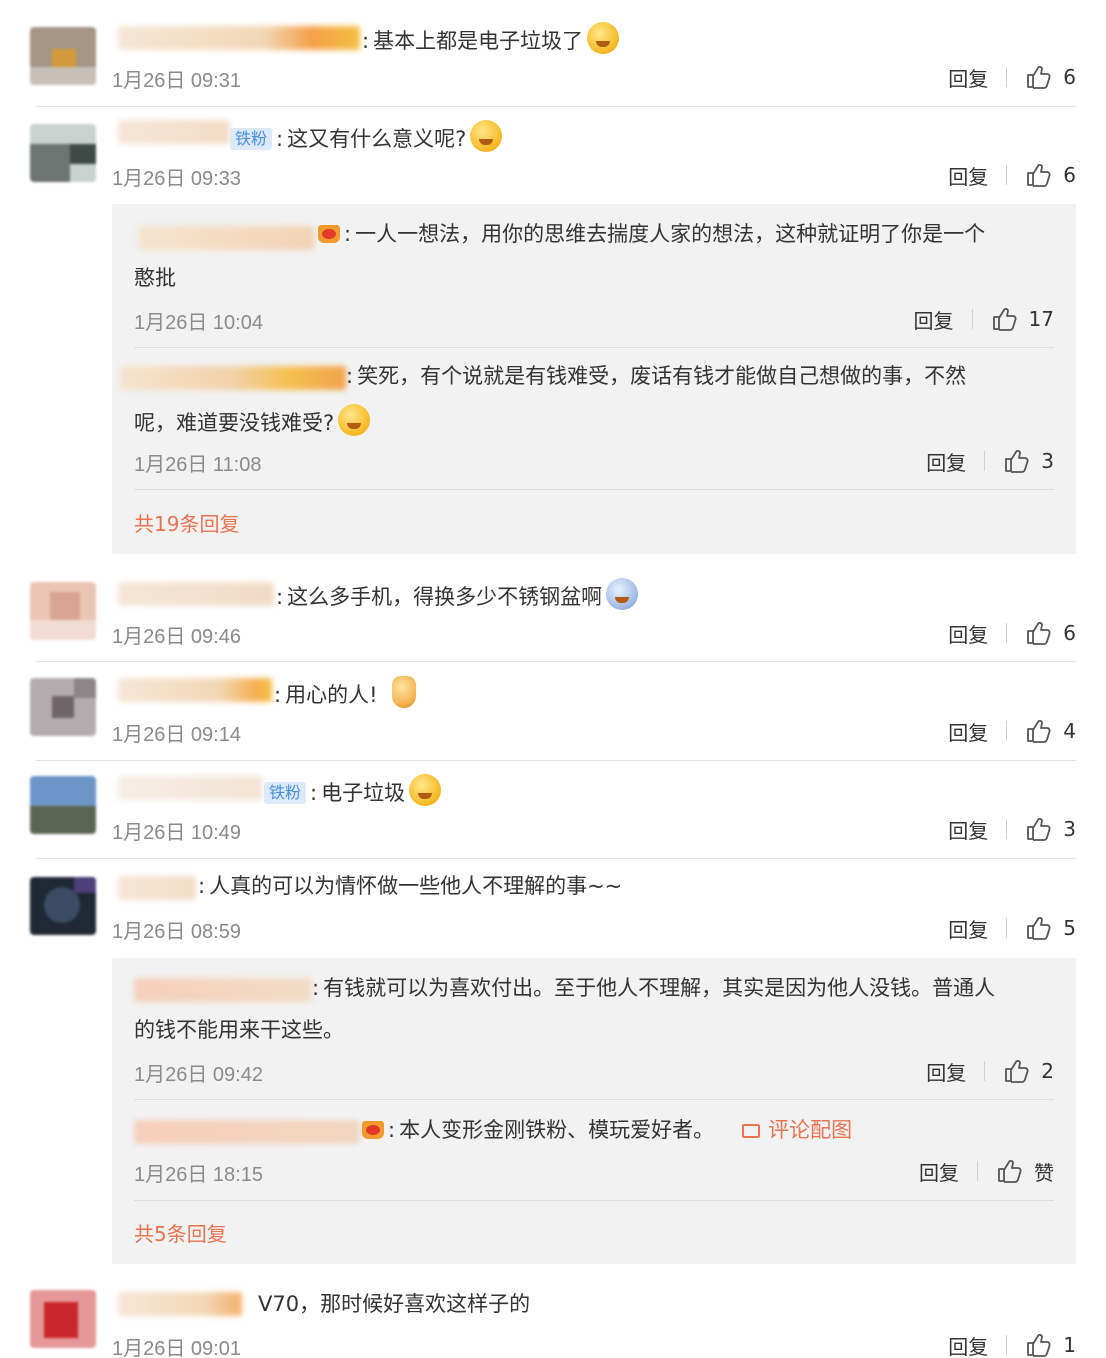  Describe the element at coordinates (155, 278) in the screenshot. I see `reply-text-line2: 憨批` at that location.